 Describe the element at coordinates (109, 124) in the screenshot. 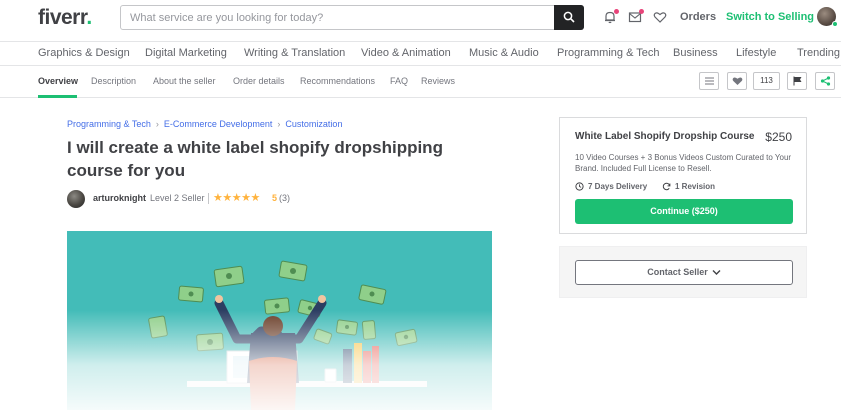

I see `breadcrumb-programming-tech: Programming & Tech` at that location.